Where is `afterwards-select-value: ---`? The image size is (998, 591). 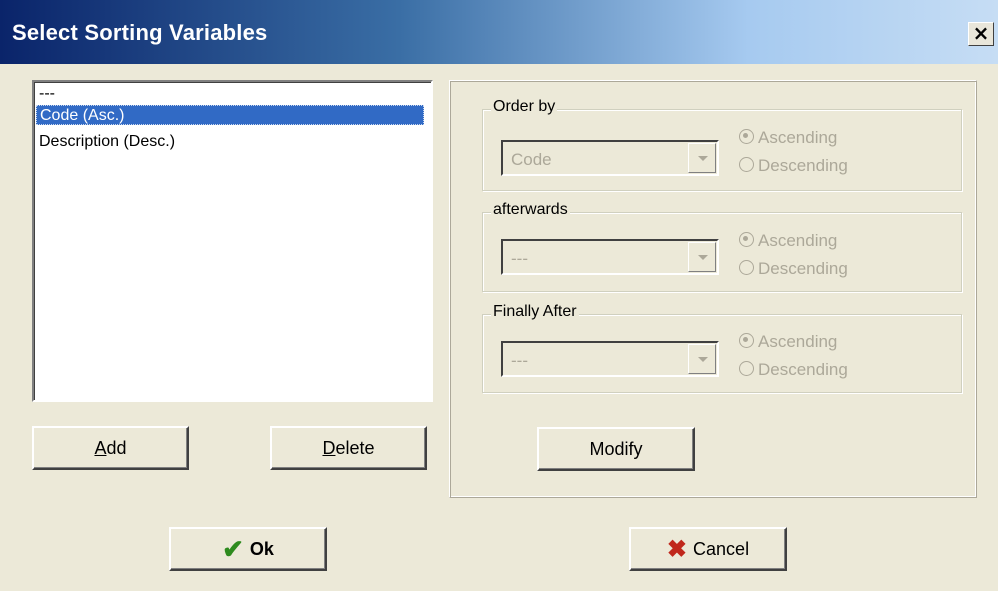 afterwards-select-value: --- is located at coordinates (519, 258).